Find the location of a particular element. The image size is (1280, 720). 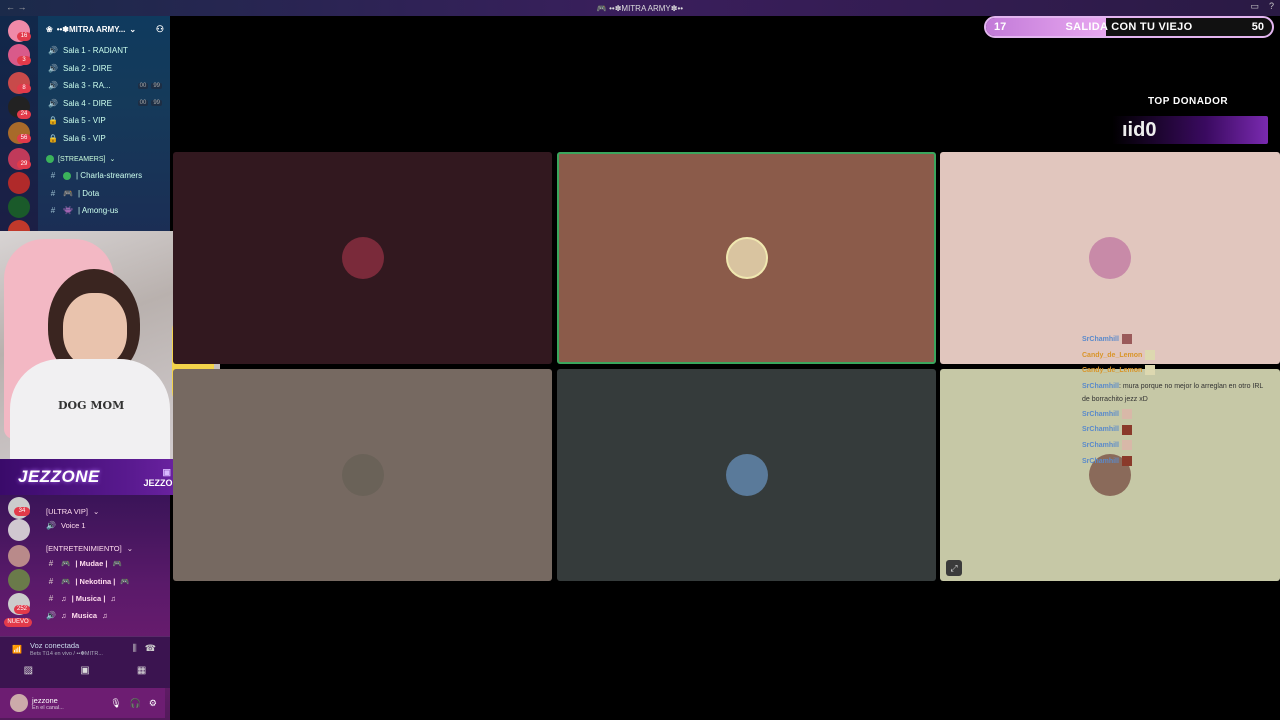

activities-icon: ▦ is located at coordinates (141, 670).